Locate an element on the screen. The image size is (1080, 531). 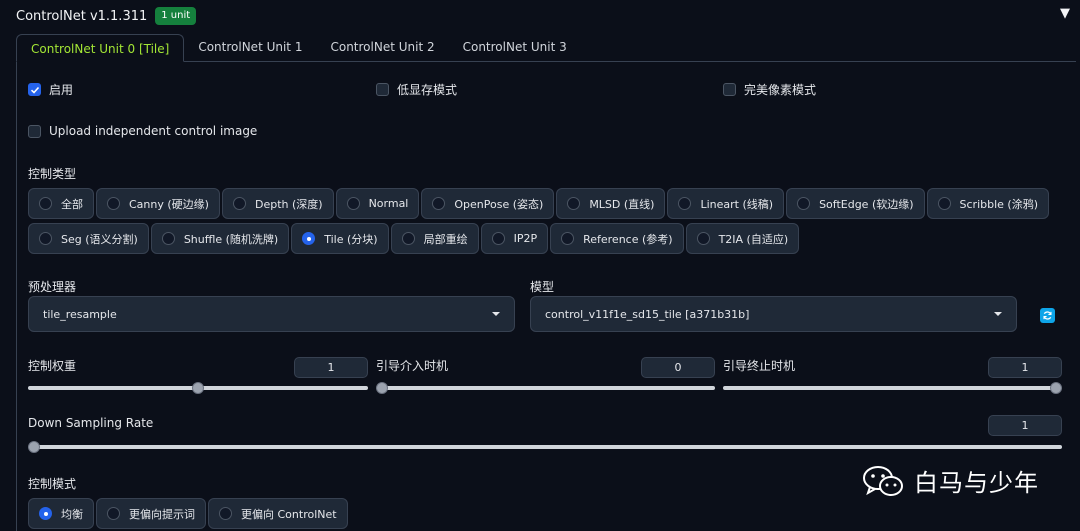
control-type-option: Canny (硬边缘) is located at coordinates (158, 203).